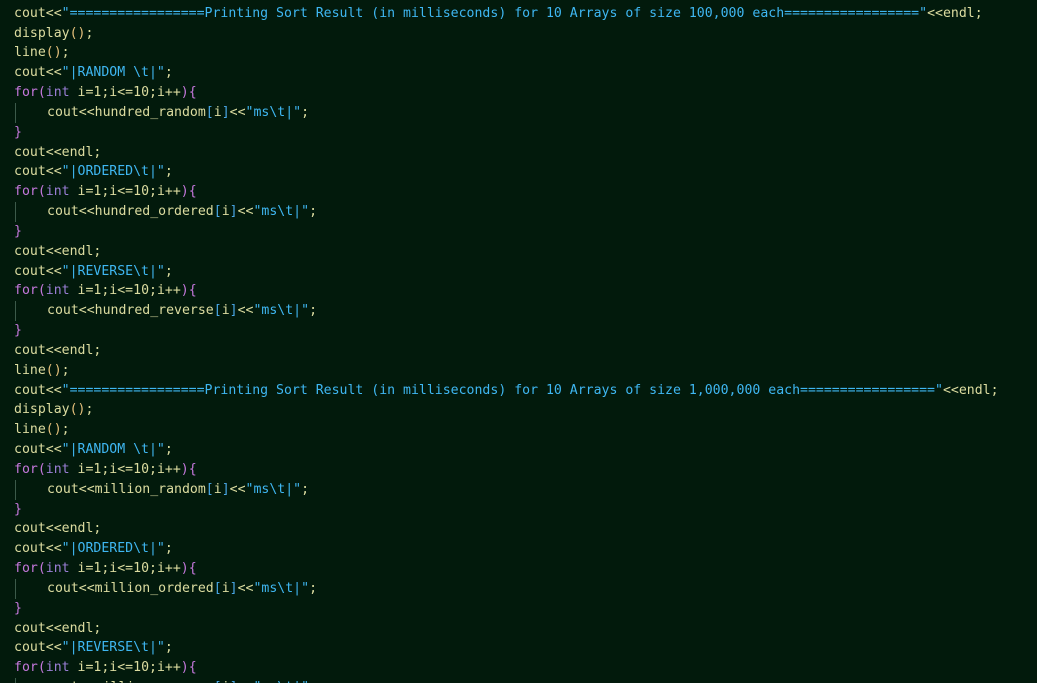 The image size is (1037, 683). I want to click on code-line: cout<<million_random[i]<<"ms\t|";, so click(525, 489).